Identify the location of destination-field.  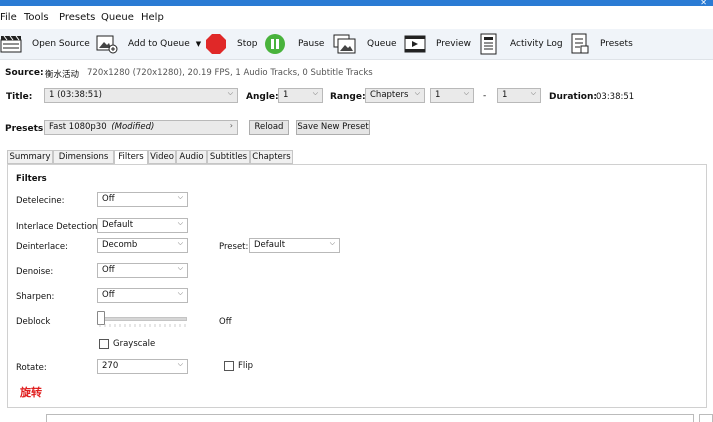
(370, 418).